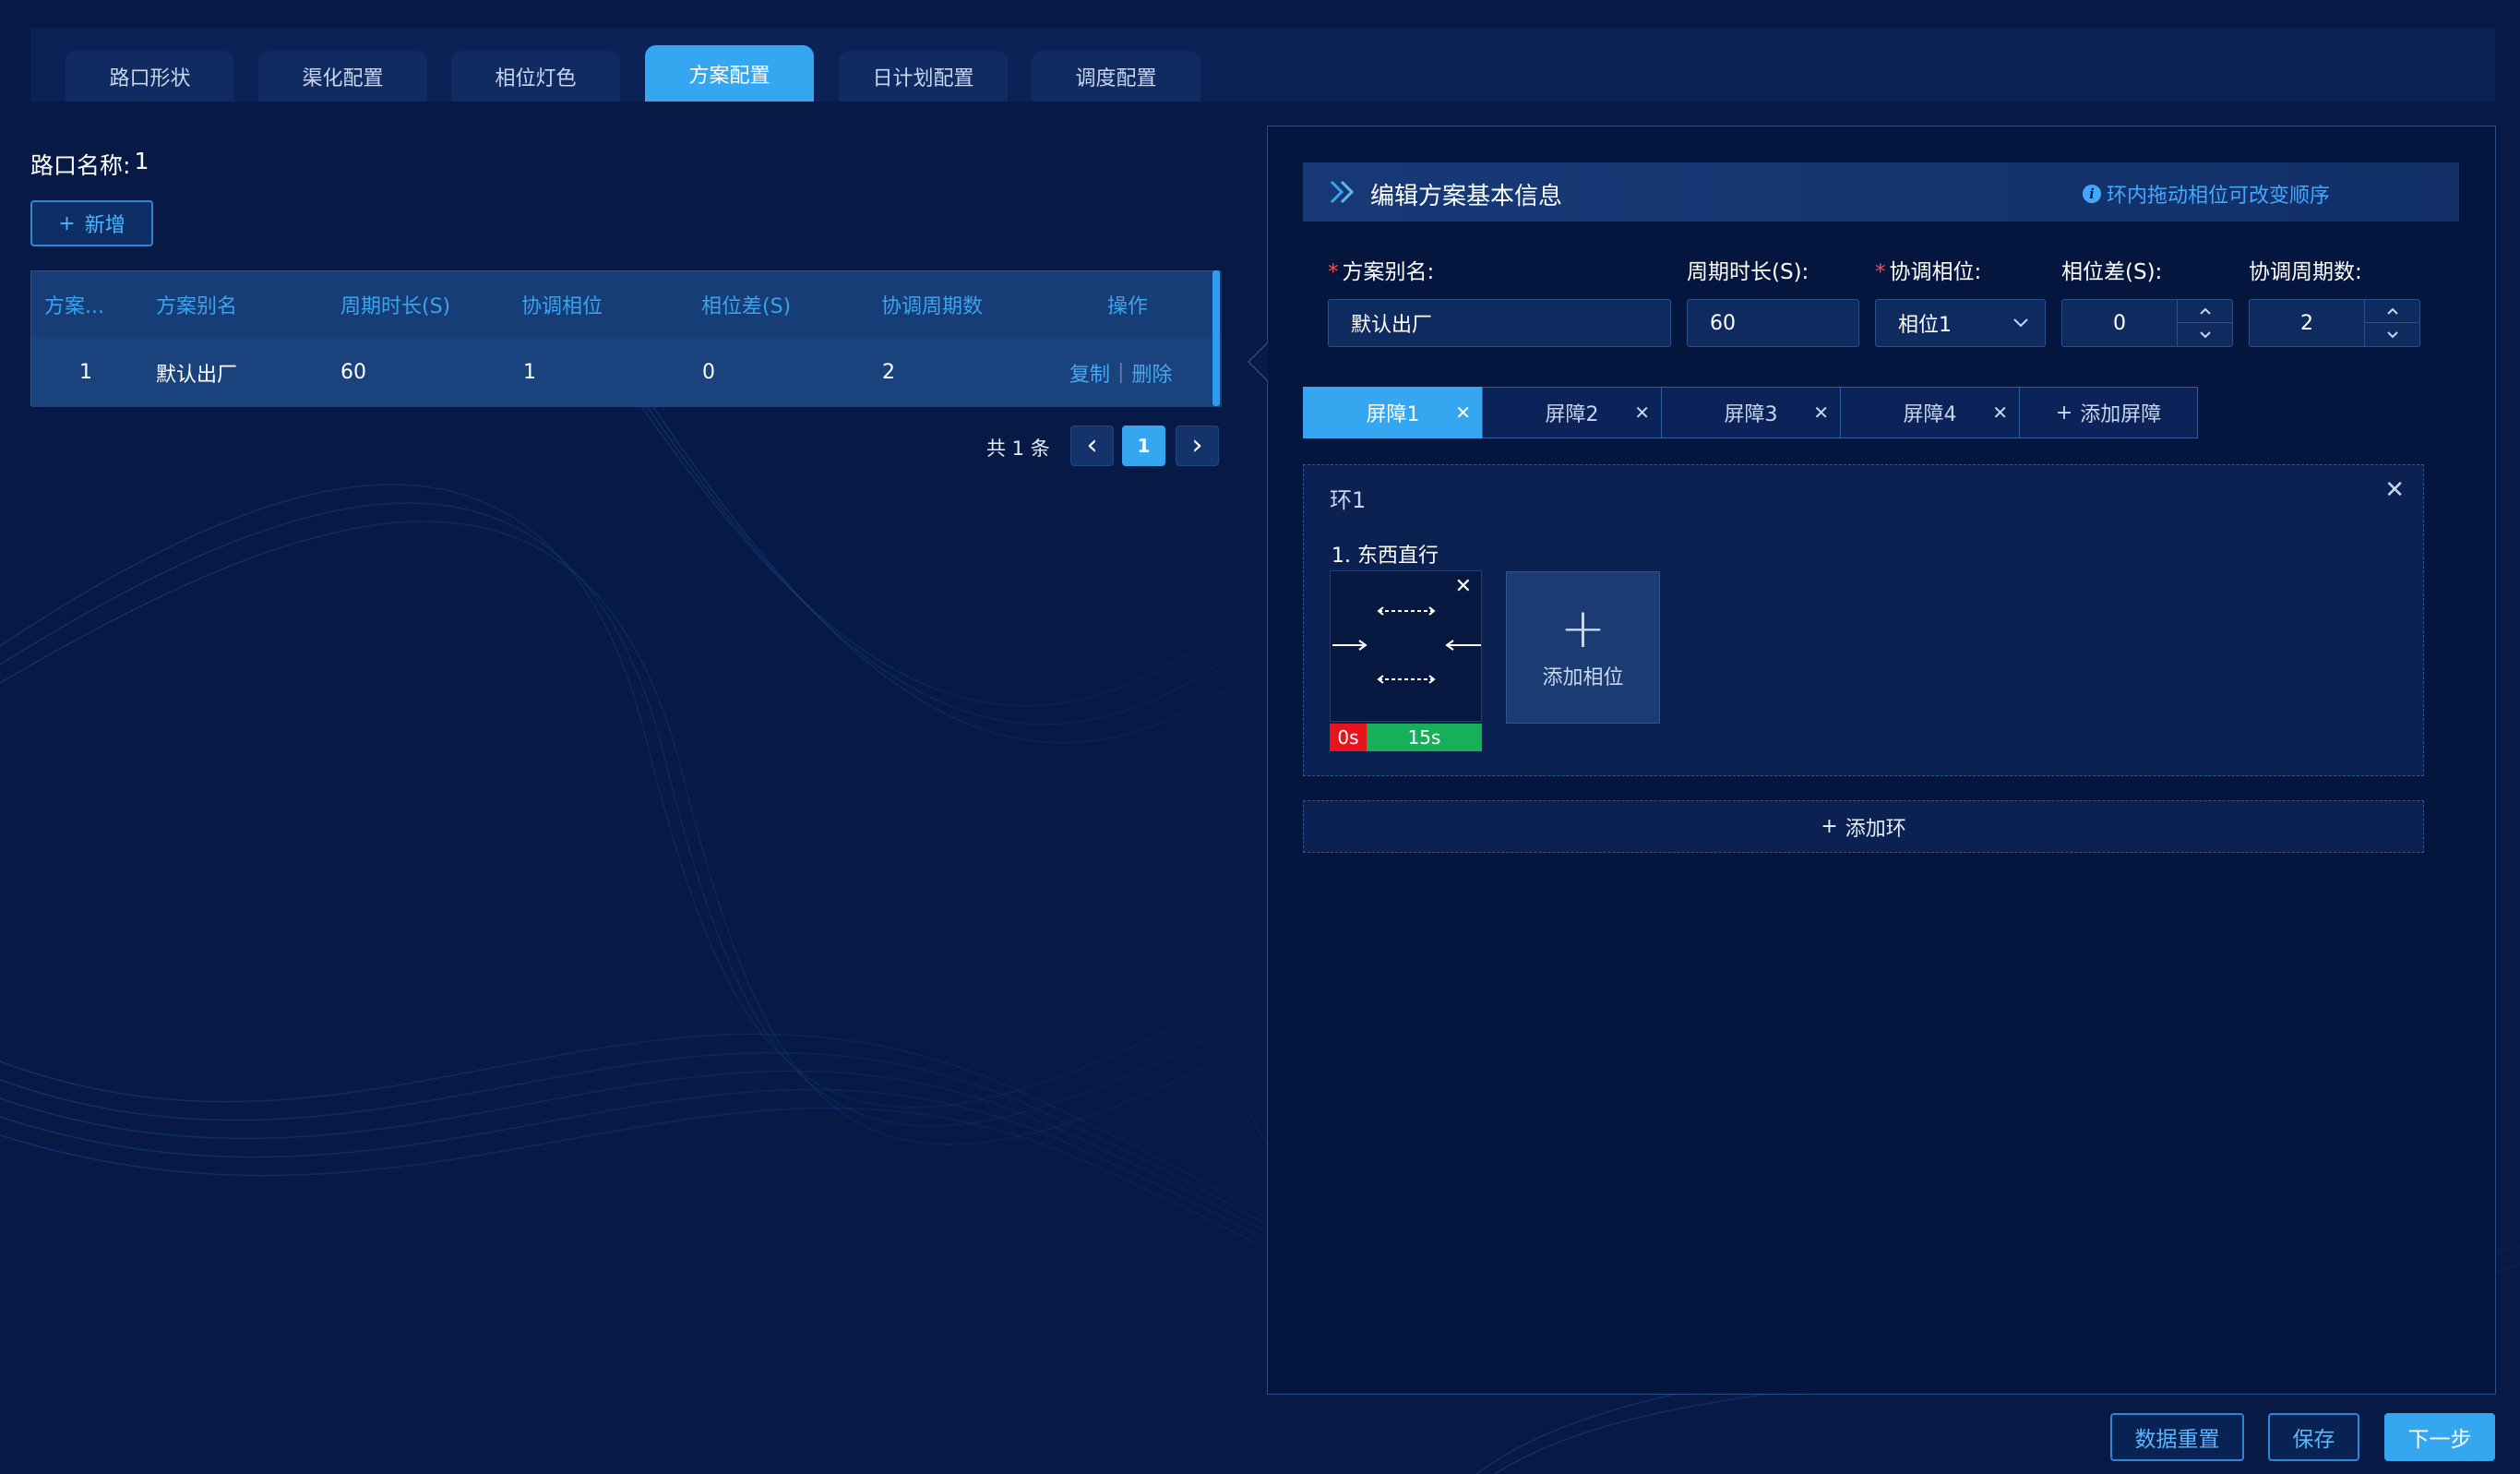 This screenshot has height=1474, width=2520. I want to click on barrier-tab-label: 屏障1, so click(1393, 414).